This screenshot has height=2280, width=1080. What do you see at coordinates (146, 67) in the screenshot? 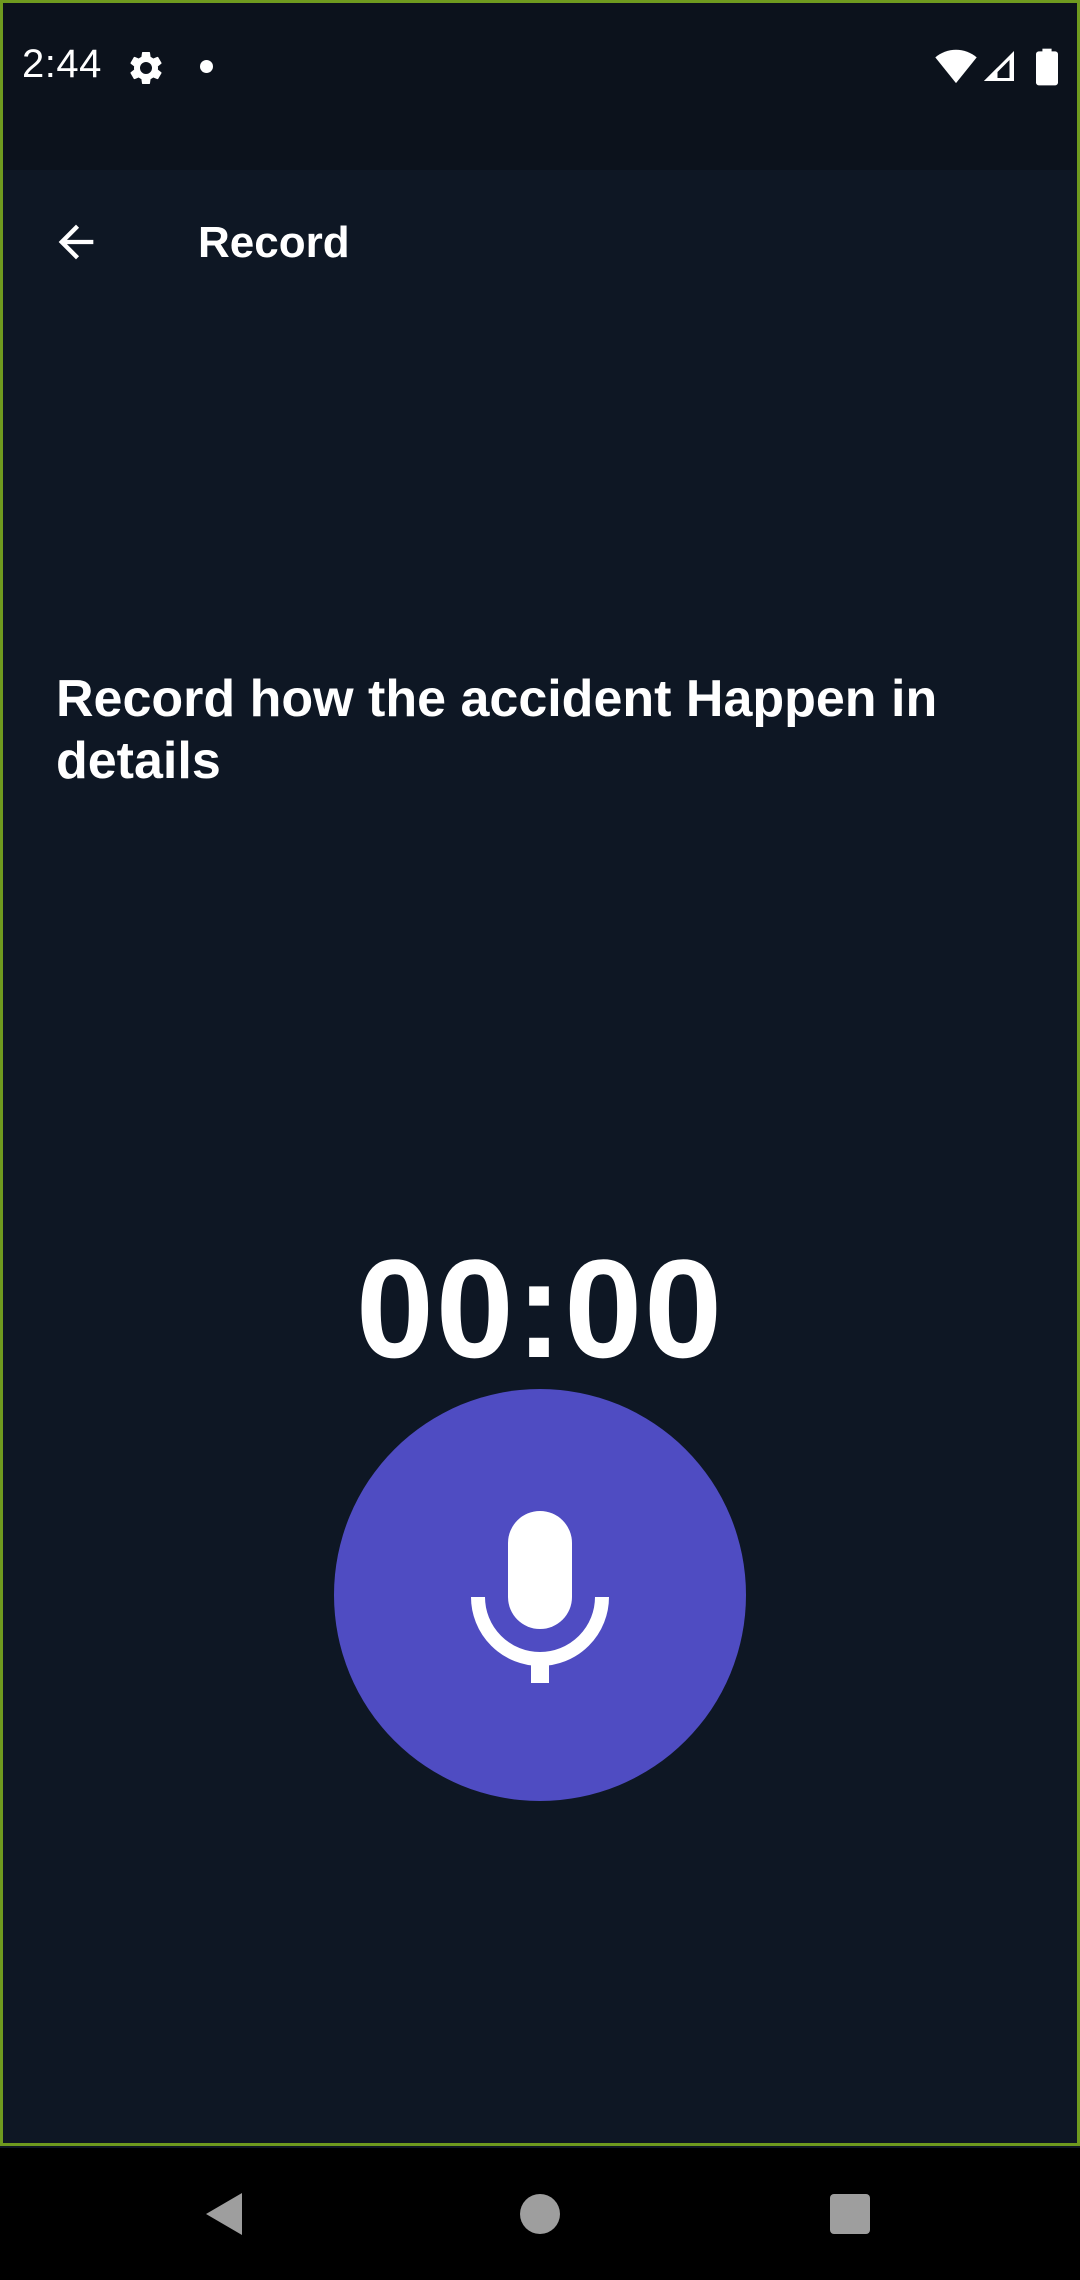
I see `settings-gear-icon` at bounding box center [146, 67].